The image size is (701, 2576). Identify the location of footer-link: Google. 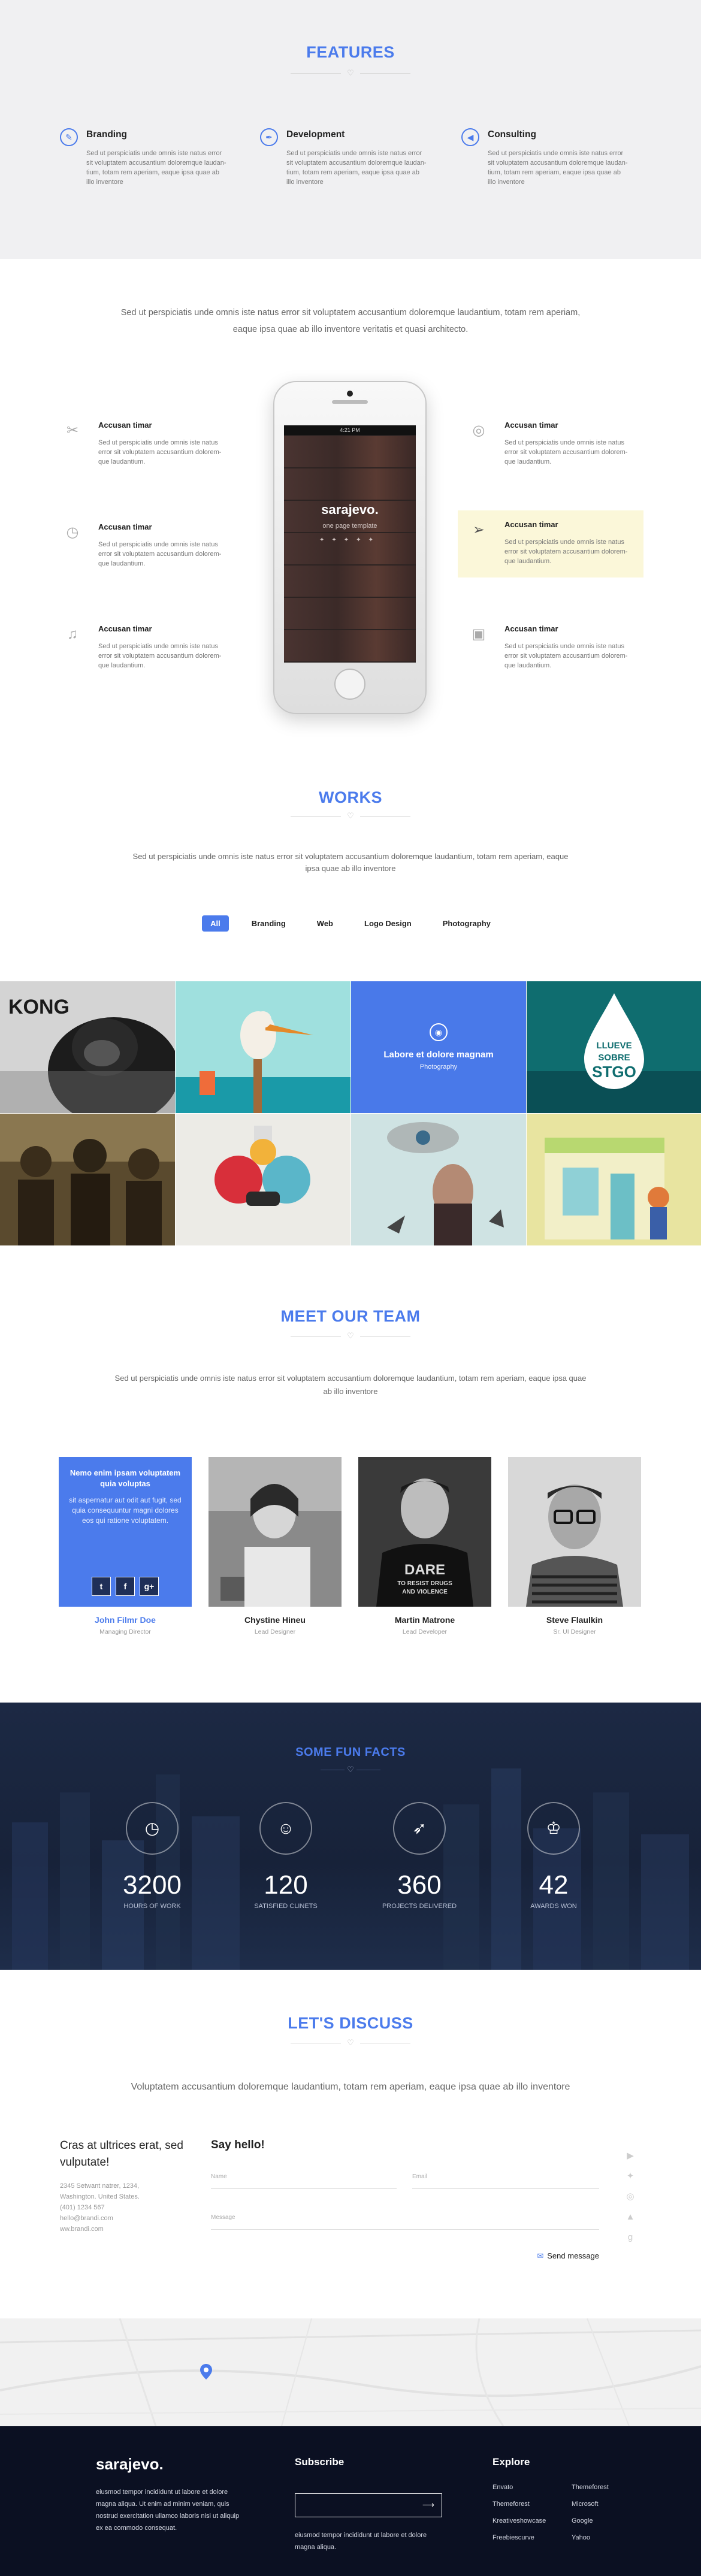
(610, 2520).